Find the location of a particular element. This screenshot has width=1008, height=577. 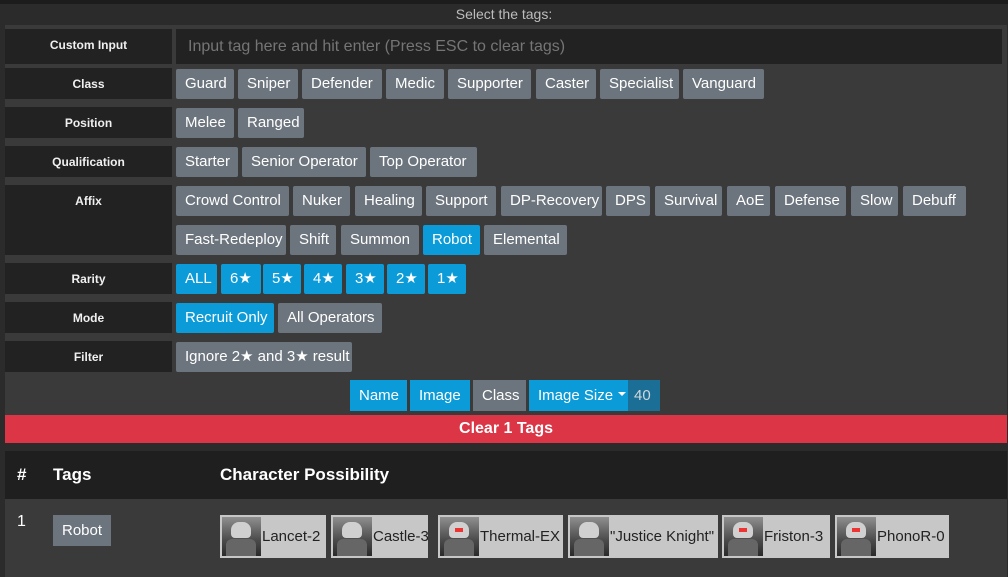

page-title: Select the tags: is located at coordinates (504, 14).